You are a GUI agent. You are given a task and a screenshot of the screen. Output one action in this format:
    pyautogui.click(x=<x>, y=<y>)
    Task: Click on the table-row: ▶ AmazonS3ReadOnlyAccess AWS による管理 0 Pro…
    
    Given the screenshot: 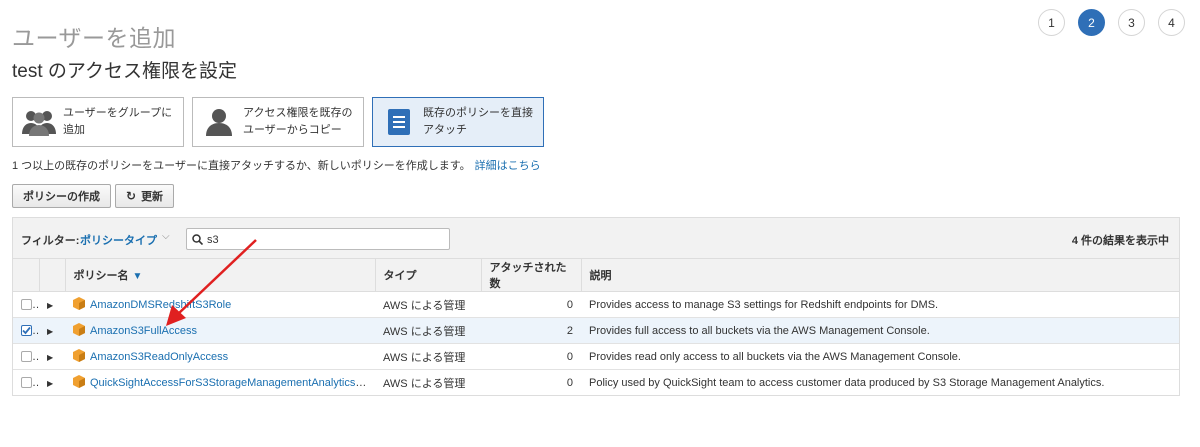 What is the action you would take?
    pyautogui.click(x=596, y=356)
    